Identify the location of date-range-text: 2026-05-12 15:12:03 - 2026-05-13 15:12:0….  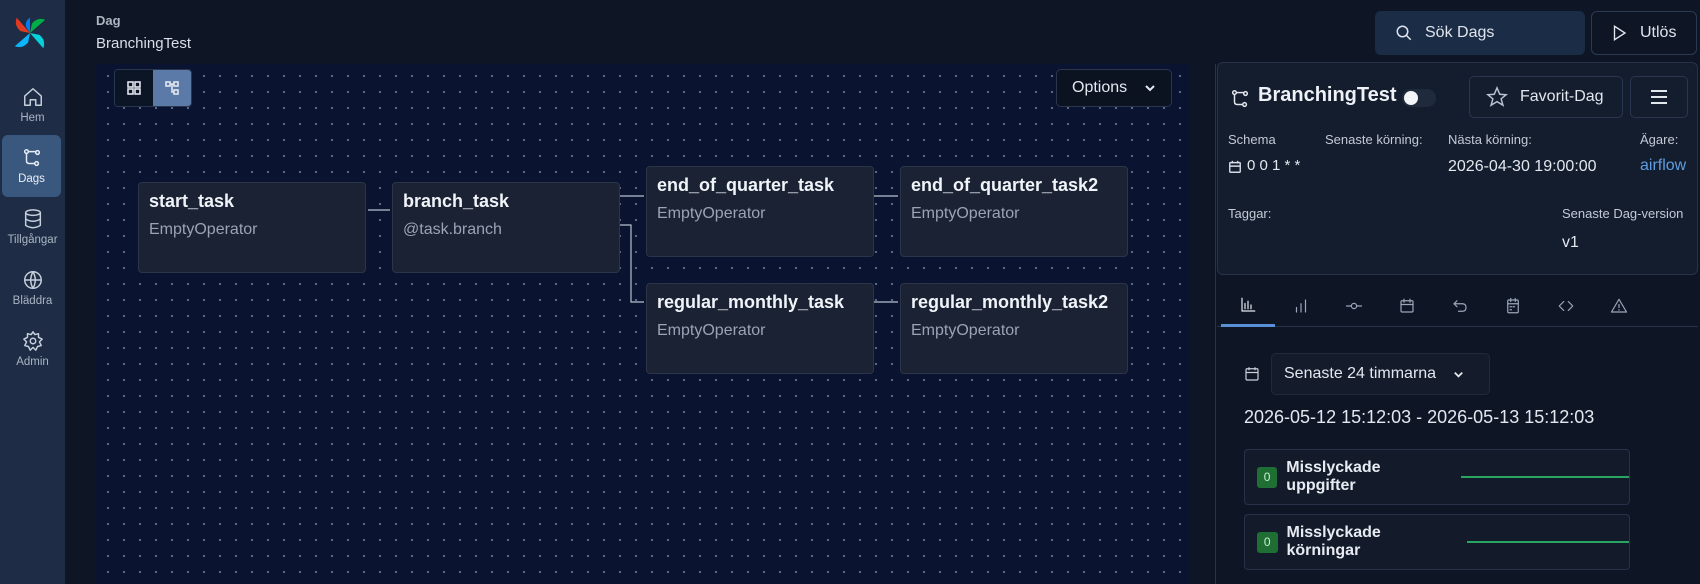
(1419, 417).